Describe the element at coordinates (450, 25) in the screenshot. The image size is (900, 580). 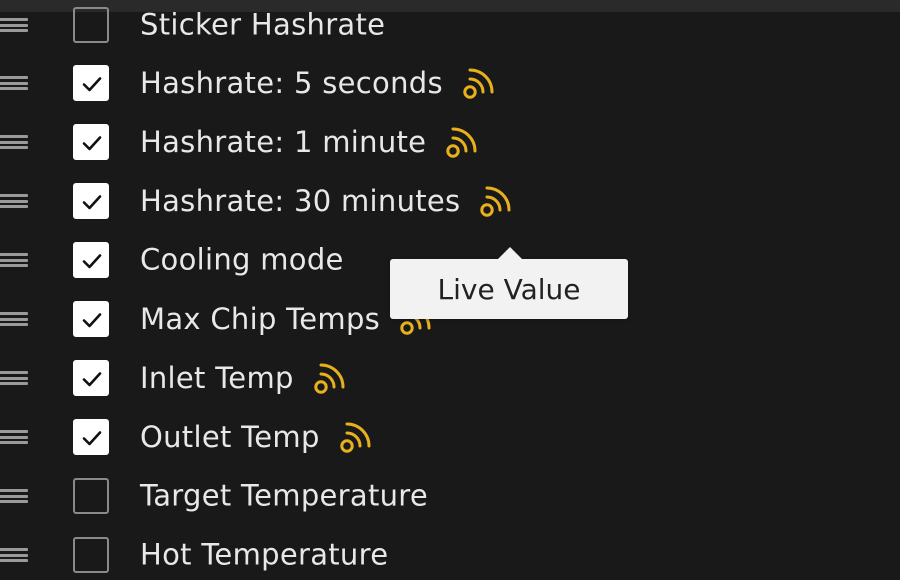
I see `list-item: Sticker Hashrate` at that location.